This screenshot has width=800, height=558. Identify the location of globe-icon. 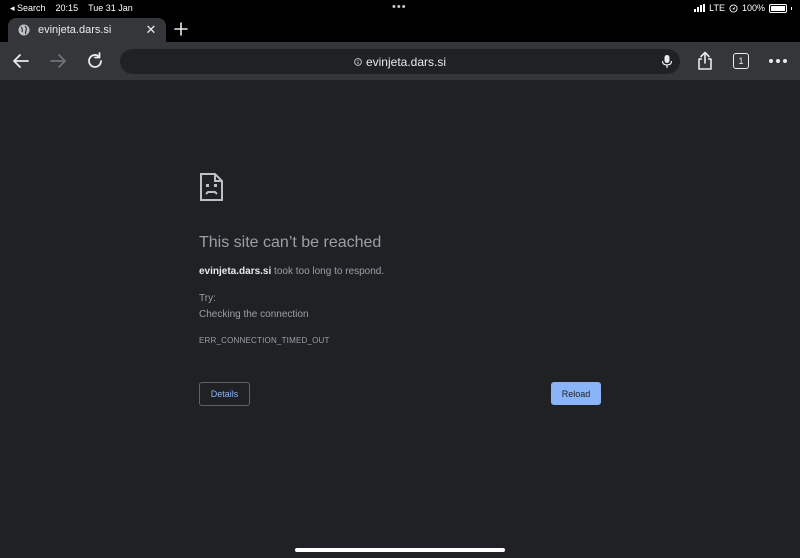
(24, 30).